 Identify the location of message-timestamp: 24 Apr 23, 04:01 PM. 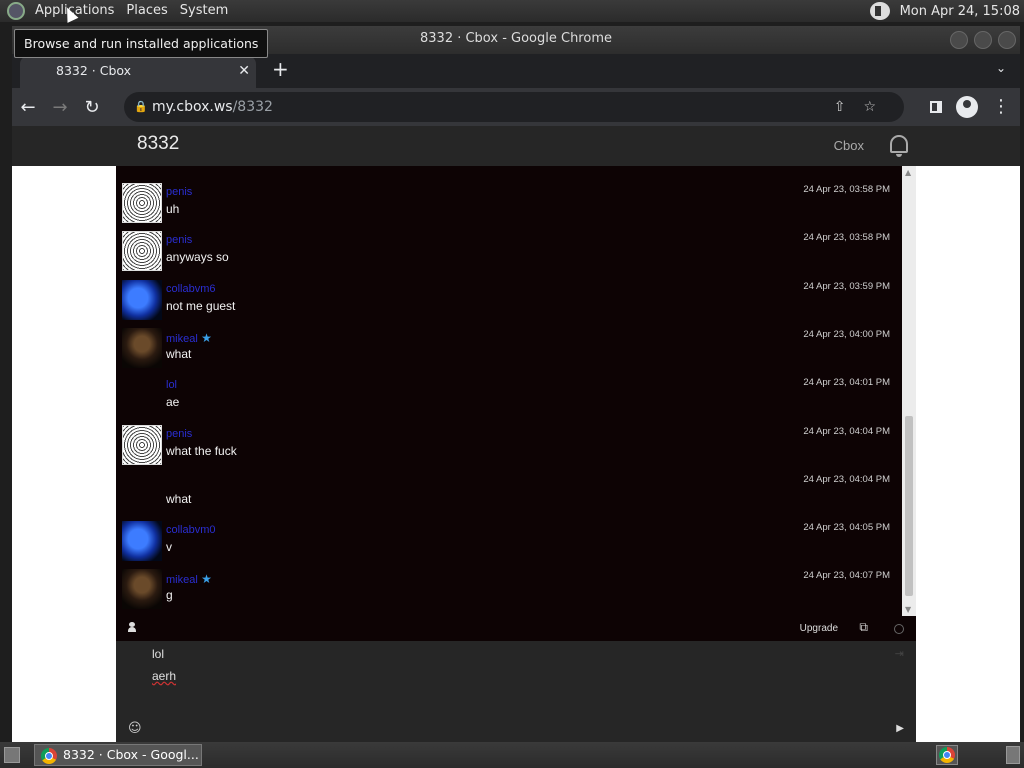
(846, 383).